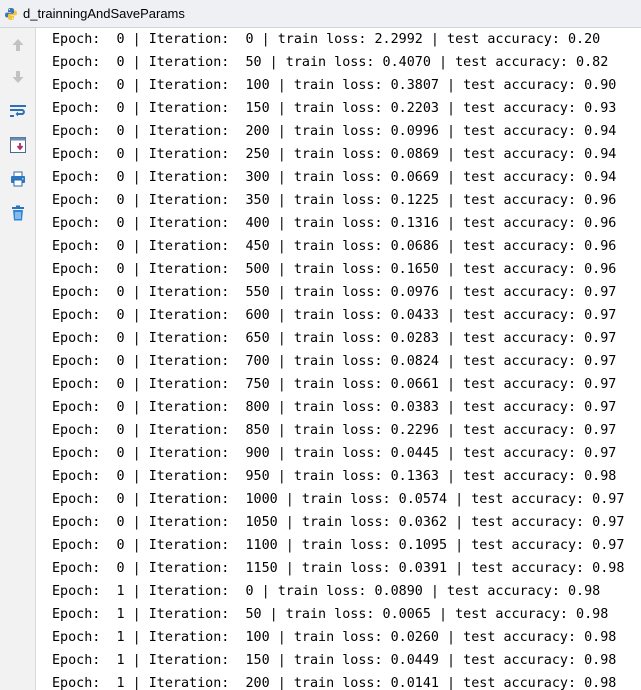  I want to click on scroll-down-button, so click(18, 77).